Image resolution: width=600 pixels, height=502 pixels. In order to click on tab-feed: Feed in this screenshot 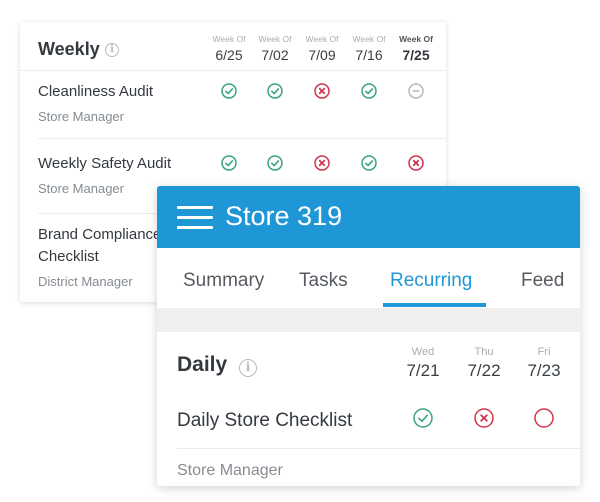, I will do `click(542, 281)`.